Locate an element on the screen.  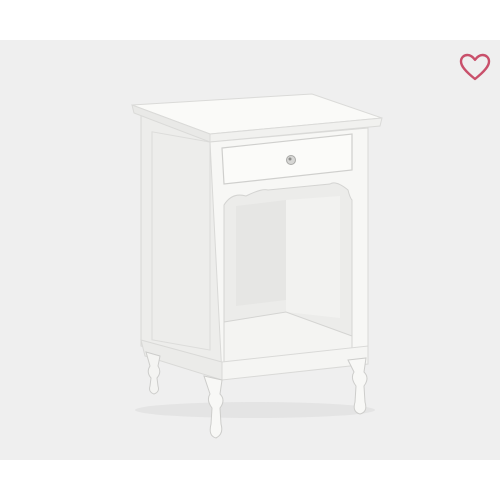
favorite-button is located at coordinates (475, 67).